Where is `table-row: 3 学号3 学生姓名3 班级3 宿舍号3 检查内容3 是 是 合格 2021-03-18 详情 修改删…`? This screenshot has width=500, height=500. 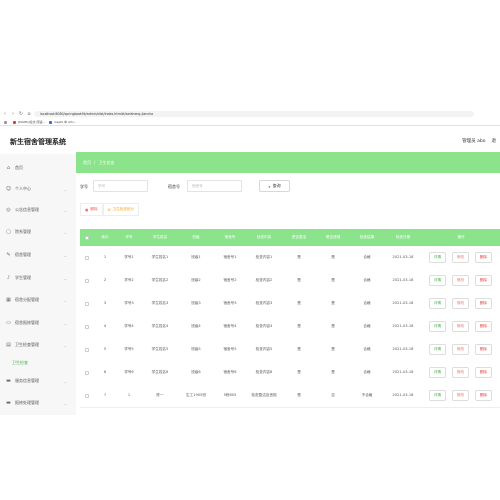
table-row: 3 学号3 学生姓名3 班级3 宿舍号3 检查内容3 是 是 合格 2021-03-18 详情 修改删… is located at coordinates (290, 304).